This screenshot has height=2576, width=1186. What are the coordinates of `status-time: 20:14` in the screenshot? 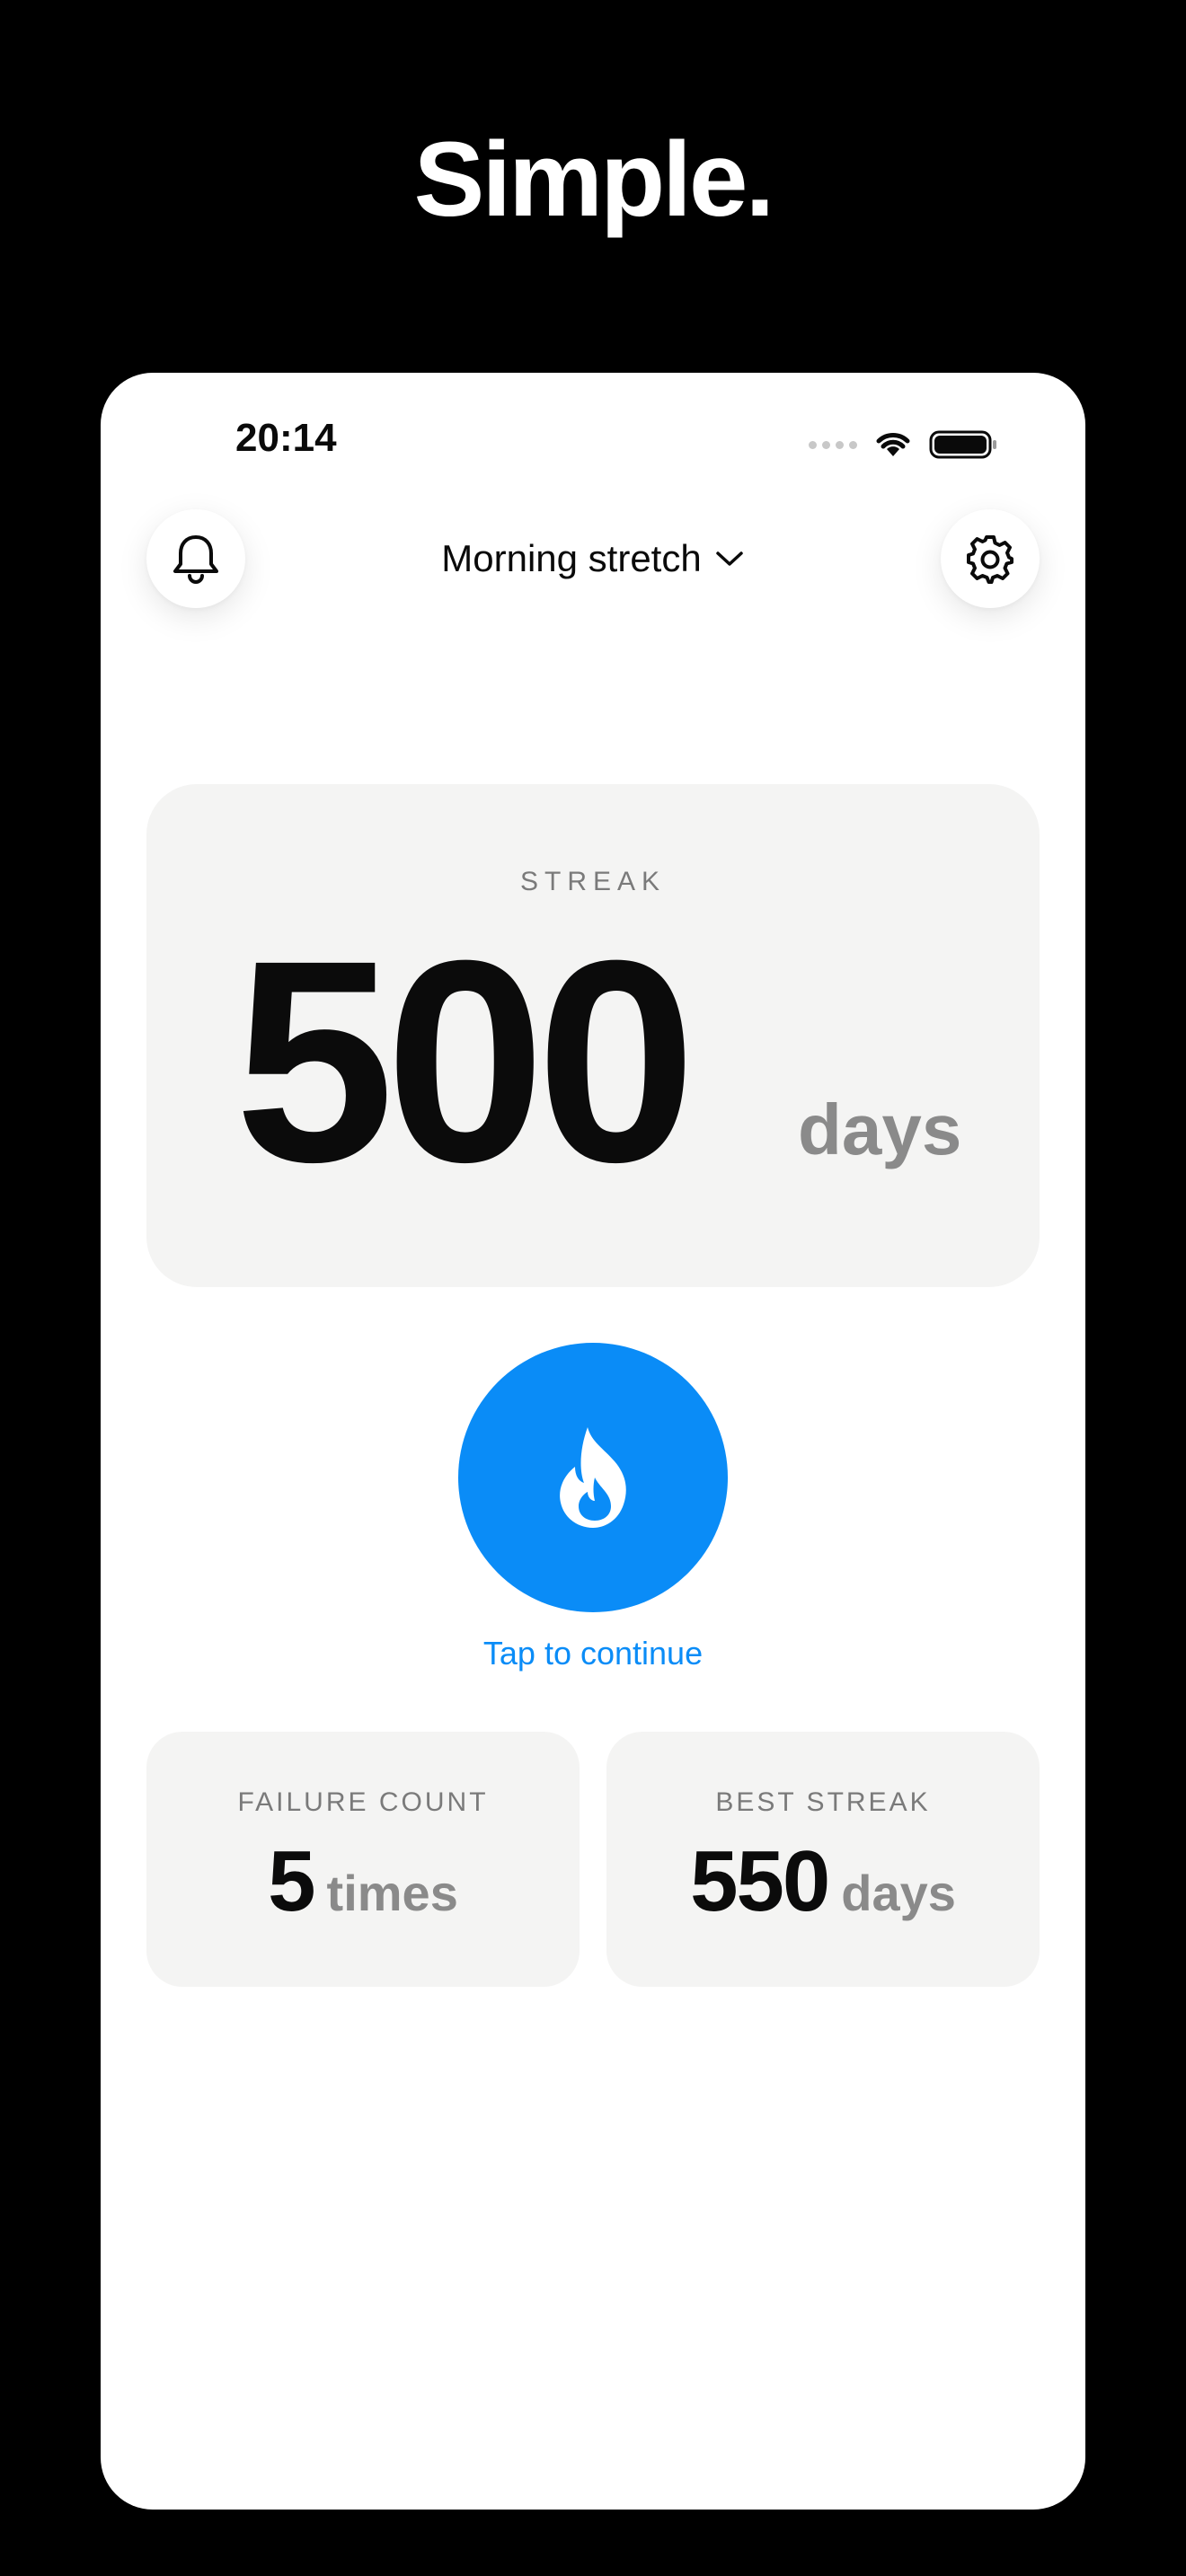 It's located at (286, 438).